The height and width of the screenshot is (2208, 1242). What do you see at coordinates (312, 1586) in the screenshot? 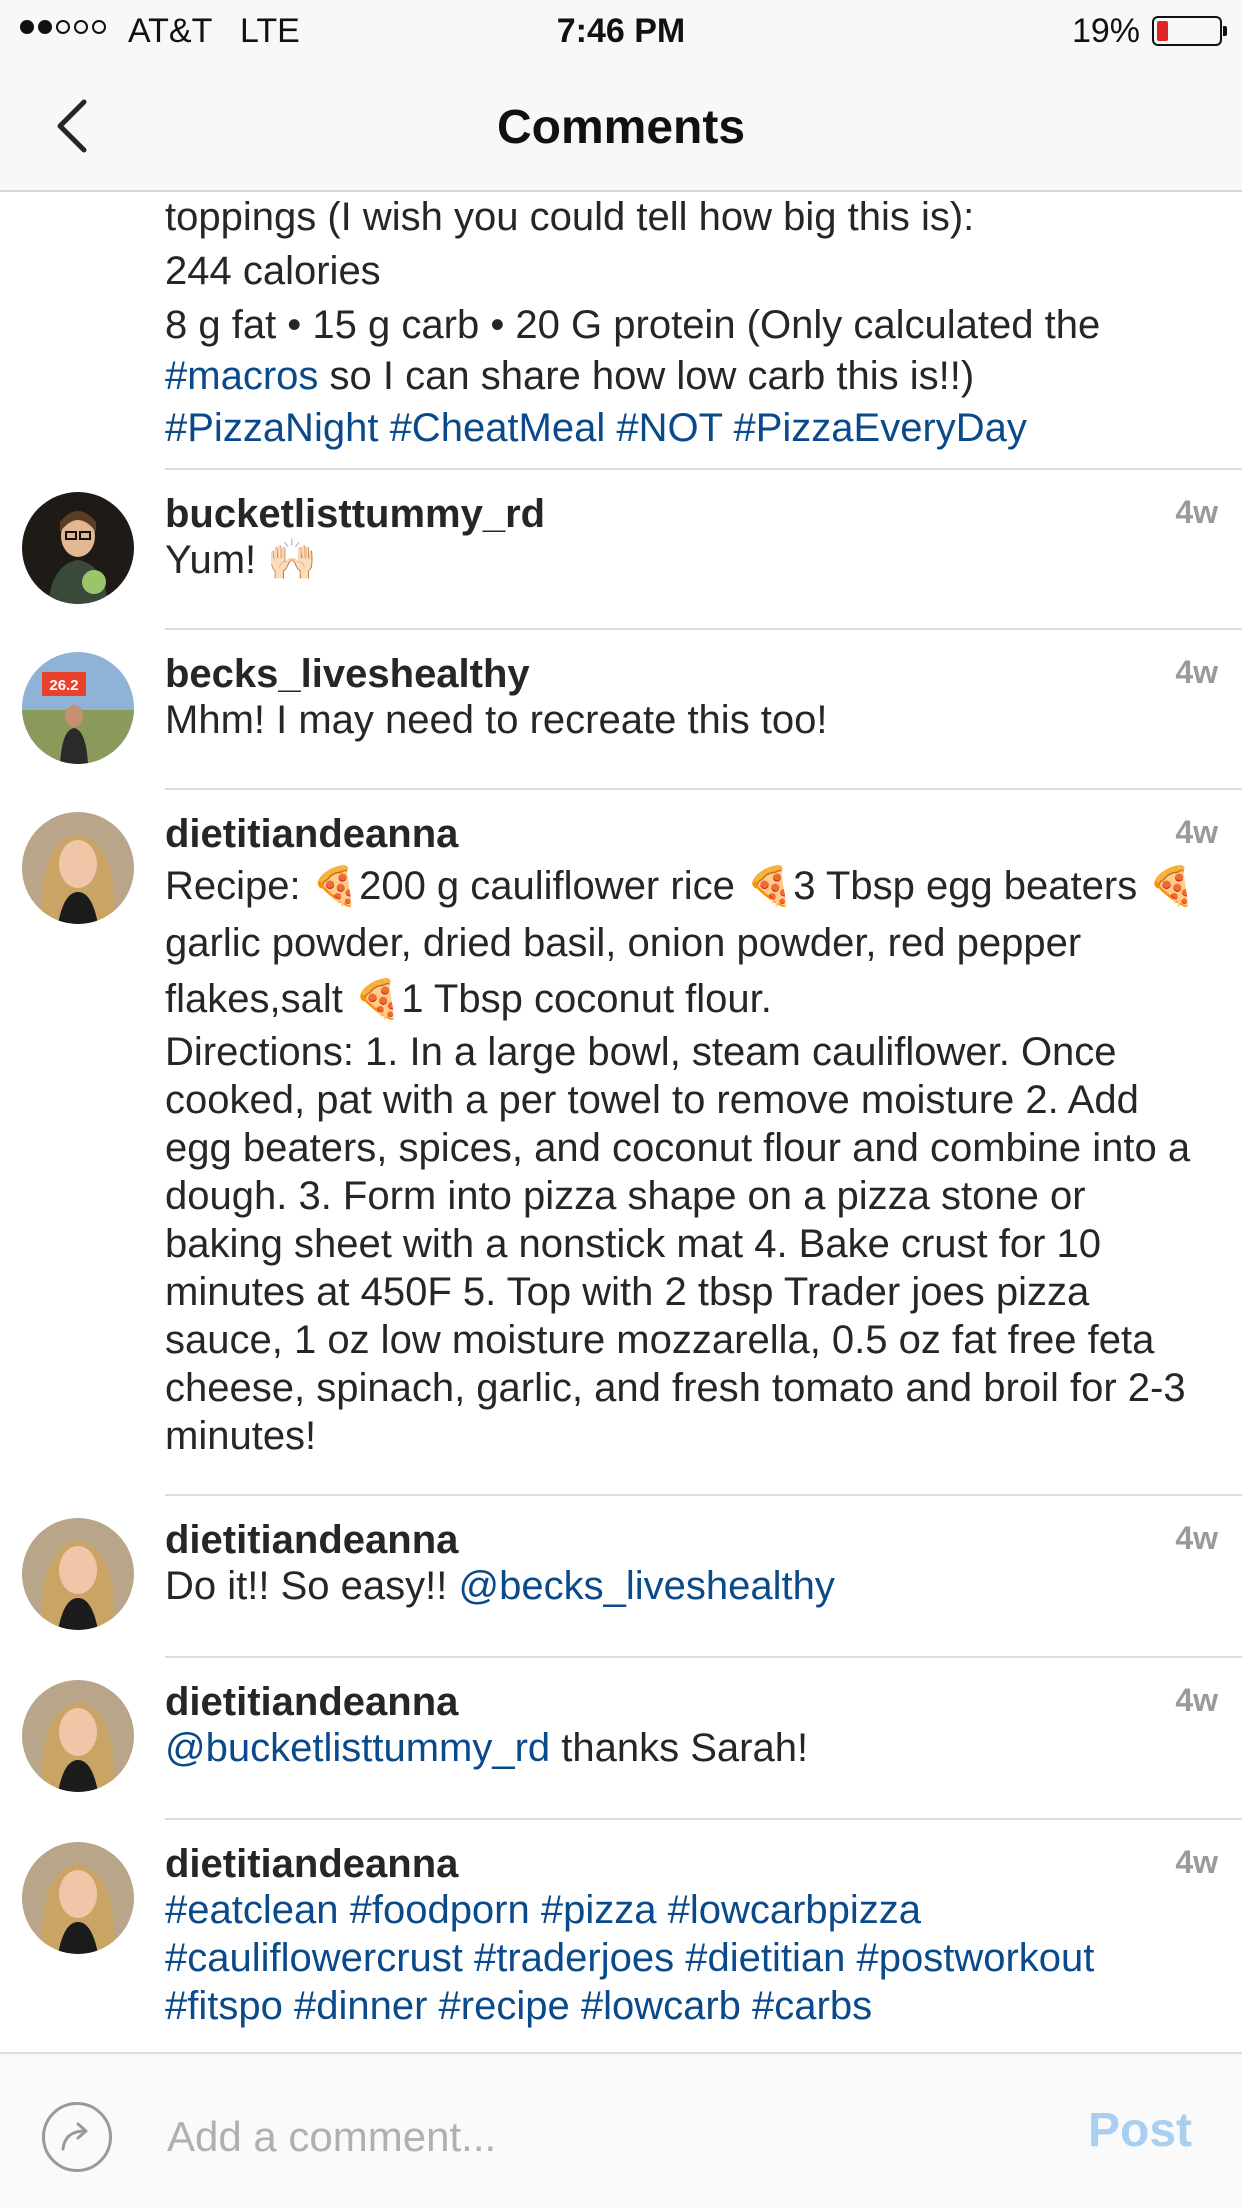
I see `comment-text-part: Do it!! So easy!!` at bounding box center [312, 1586].